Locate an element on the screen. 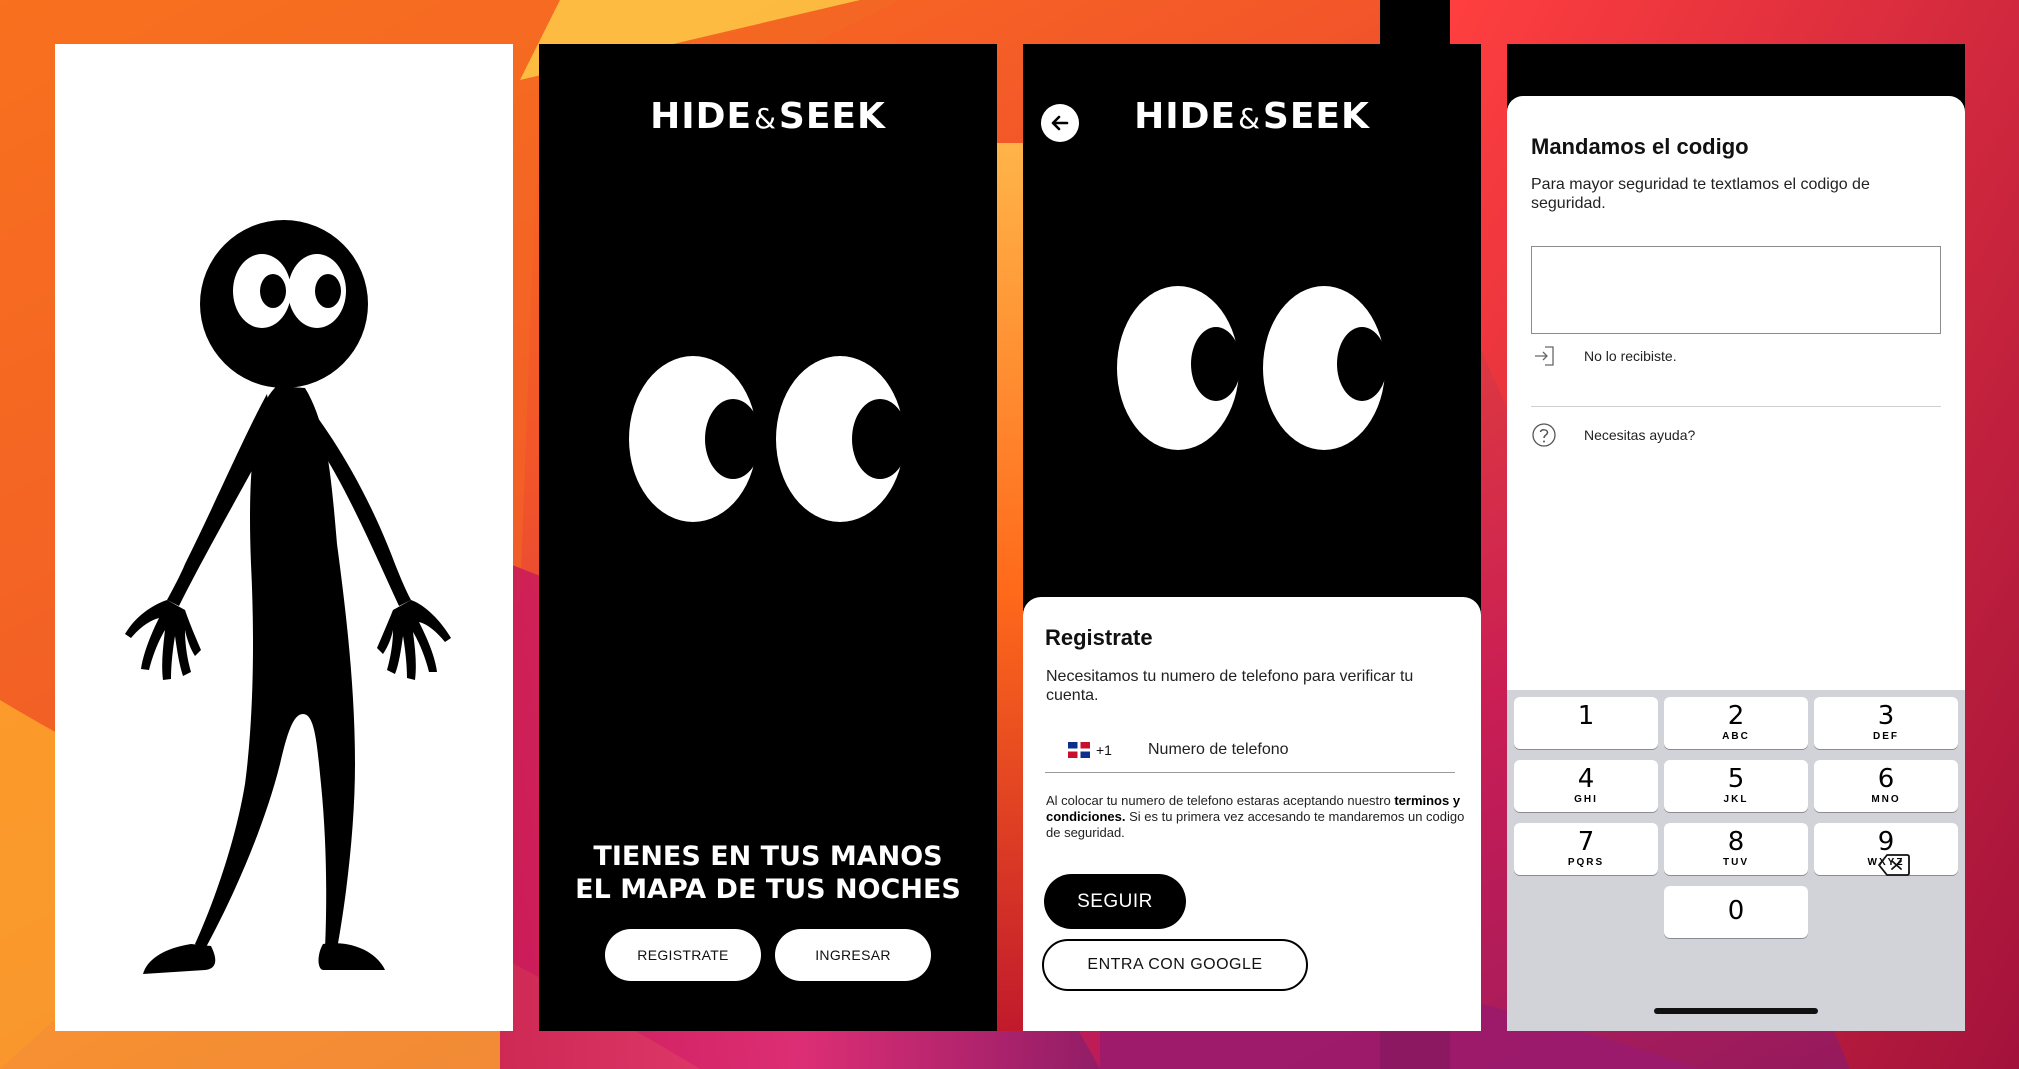 This screenshot has width=2019, height=1069. key-digit: 0 is located at coordinates (1736, 911).